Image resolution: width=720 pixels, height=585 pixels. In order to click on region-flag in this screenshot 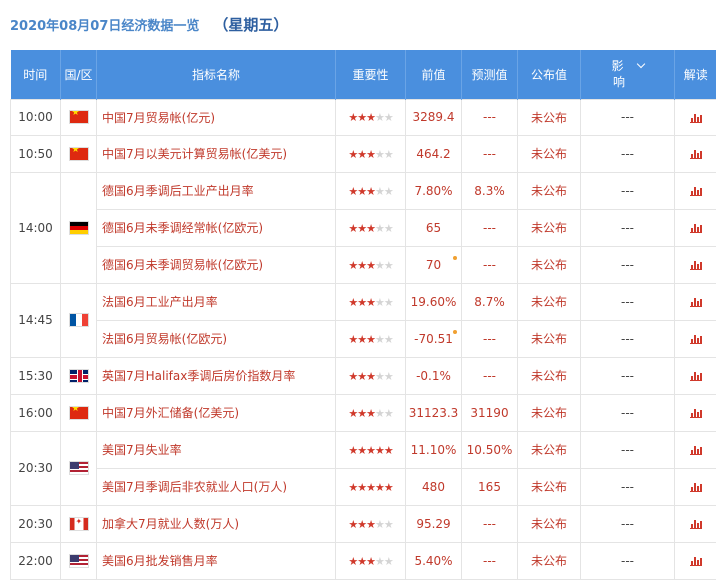, I will do `click(78, 523)`.